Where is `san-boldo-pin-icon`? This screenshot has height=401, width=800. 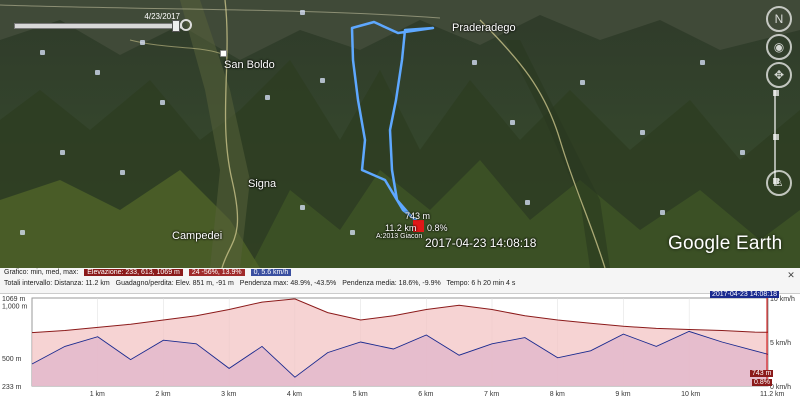 san-boldo-pin-icon is located at coordinates (223, 53).